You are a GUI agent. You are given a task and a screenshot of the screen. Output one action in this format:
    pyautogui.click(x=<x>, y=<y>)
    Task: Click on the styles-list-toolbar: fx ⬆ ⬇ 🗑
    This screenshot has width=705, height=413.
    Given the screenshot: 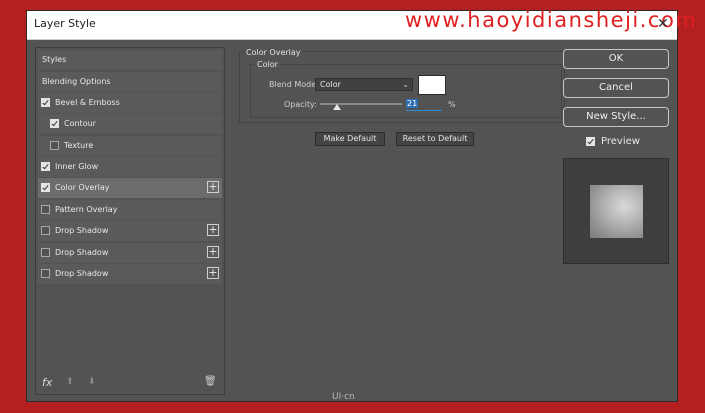 What is the action you would take?
    pyautogui.click(x=130, y=384)
    